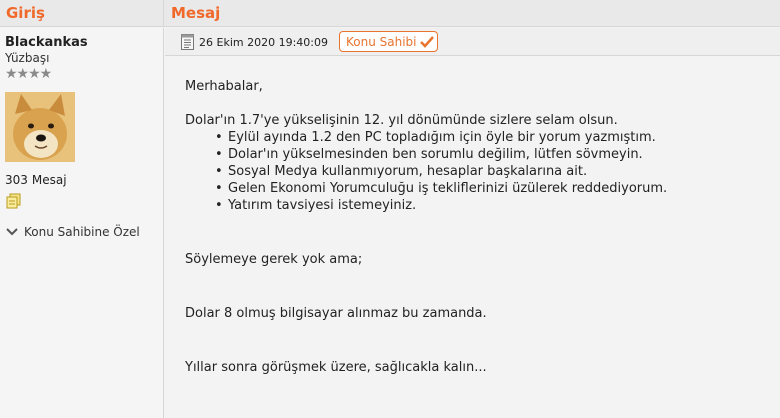 This screenshot has width=780, height=418. Describe the element at coordinates (27, 58) in the screenshot. I see `author-rank: Yüzbaşı` at that location.